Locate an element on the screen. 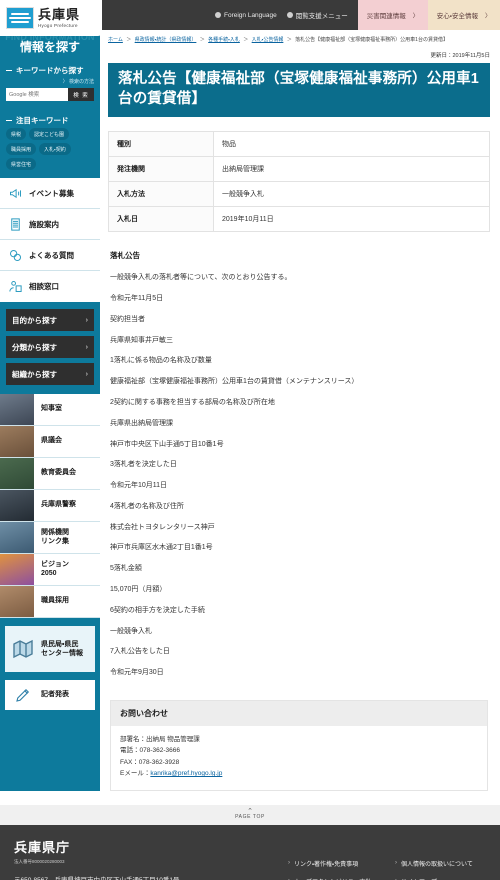 This screenshot has height=880, width=500. sidebar-item-recruitment: 職員採用 is located at coordinates (50, 602).